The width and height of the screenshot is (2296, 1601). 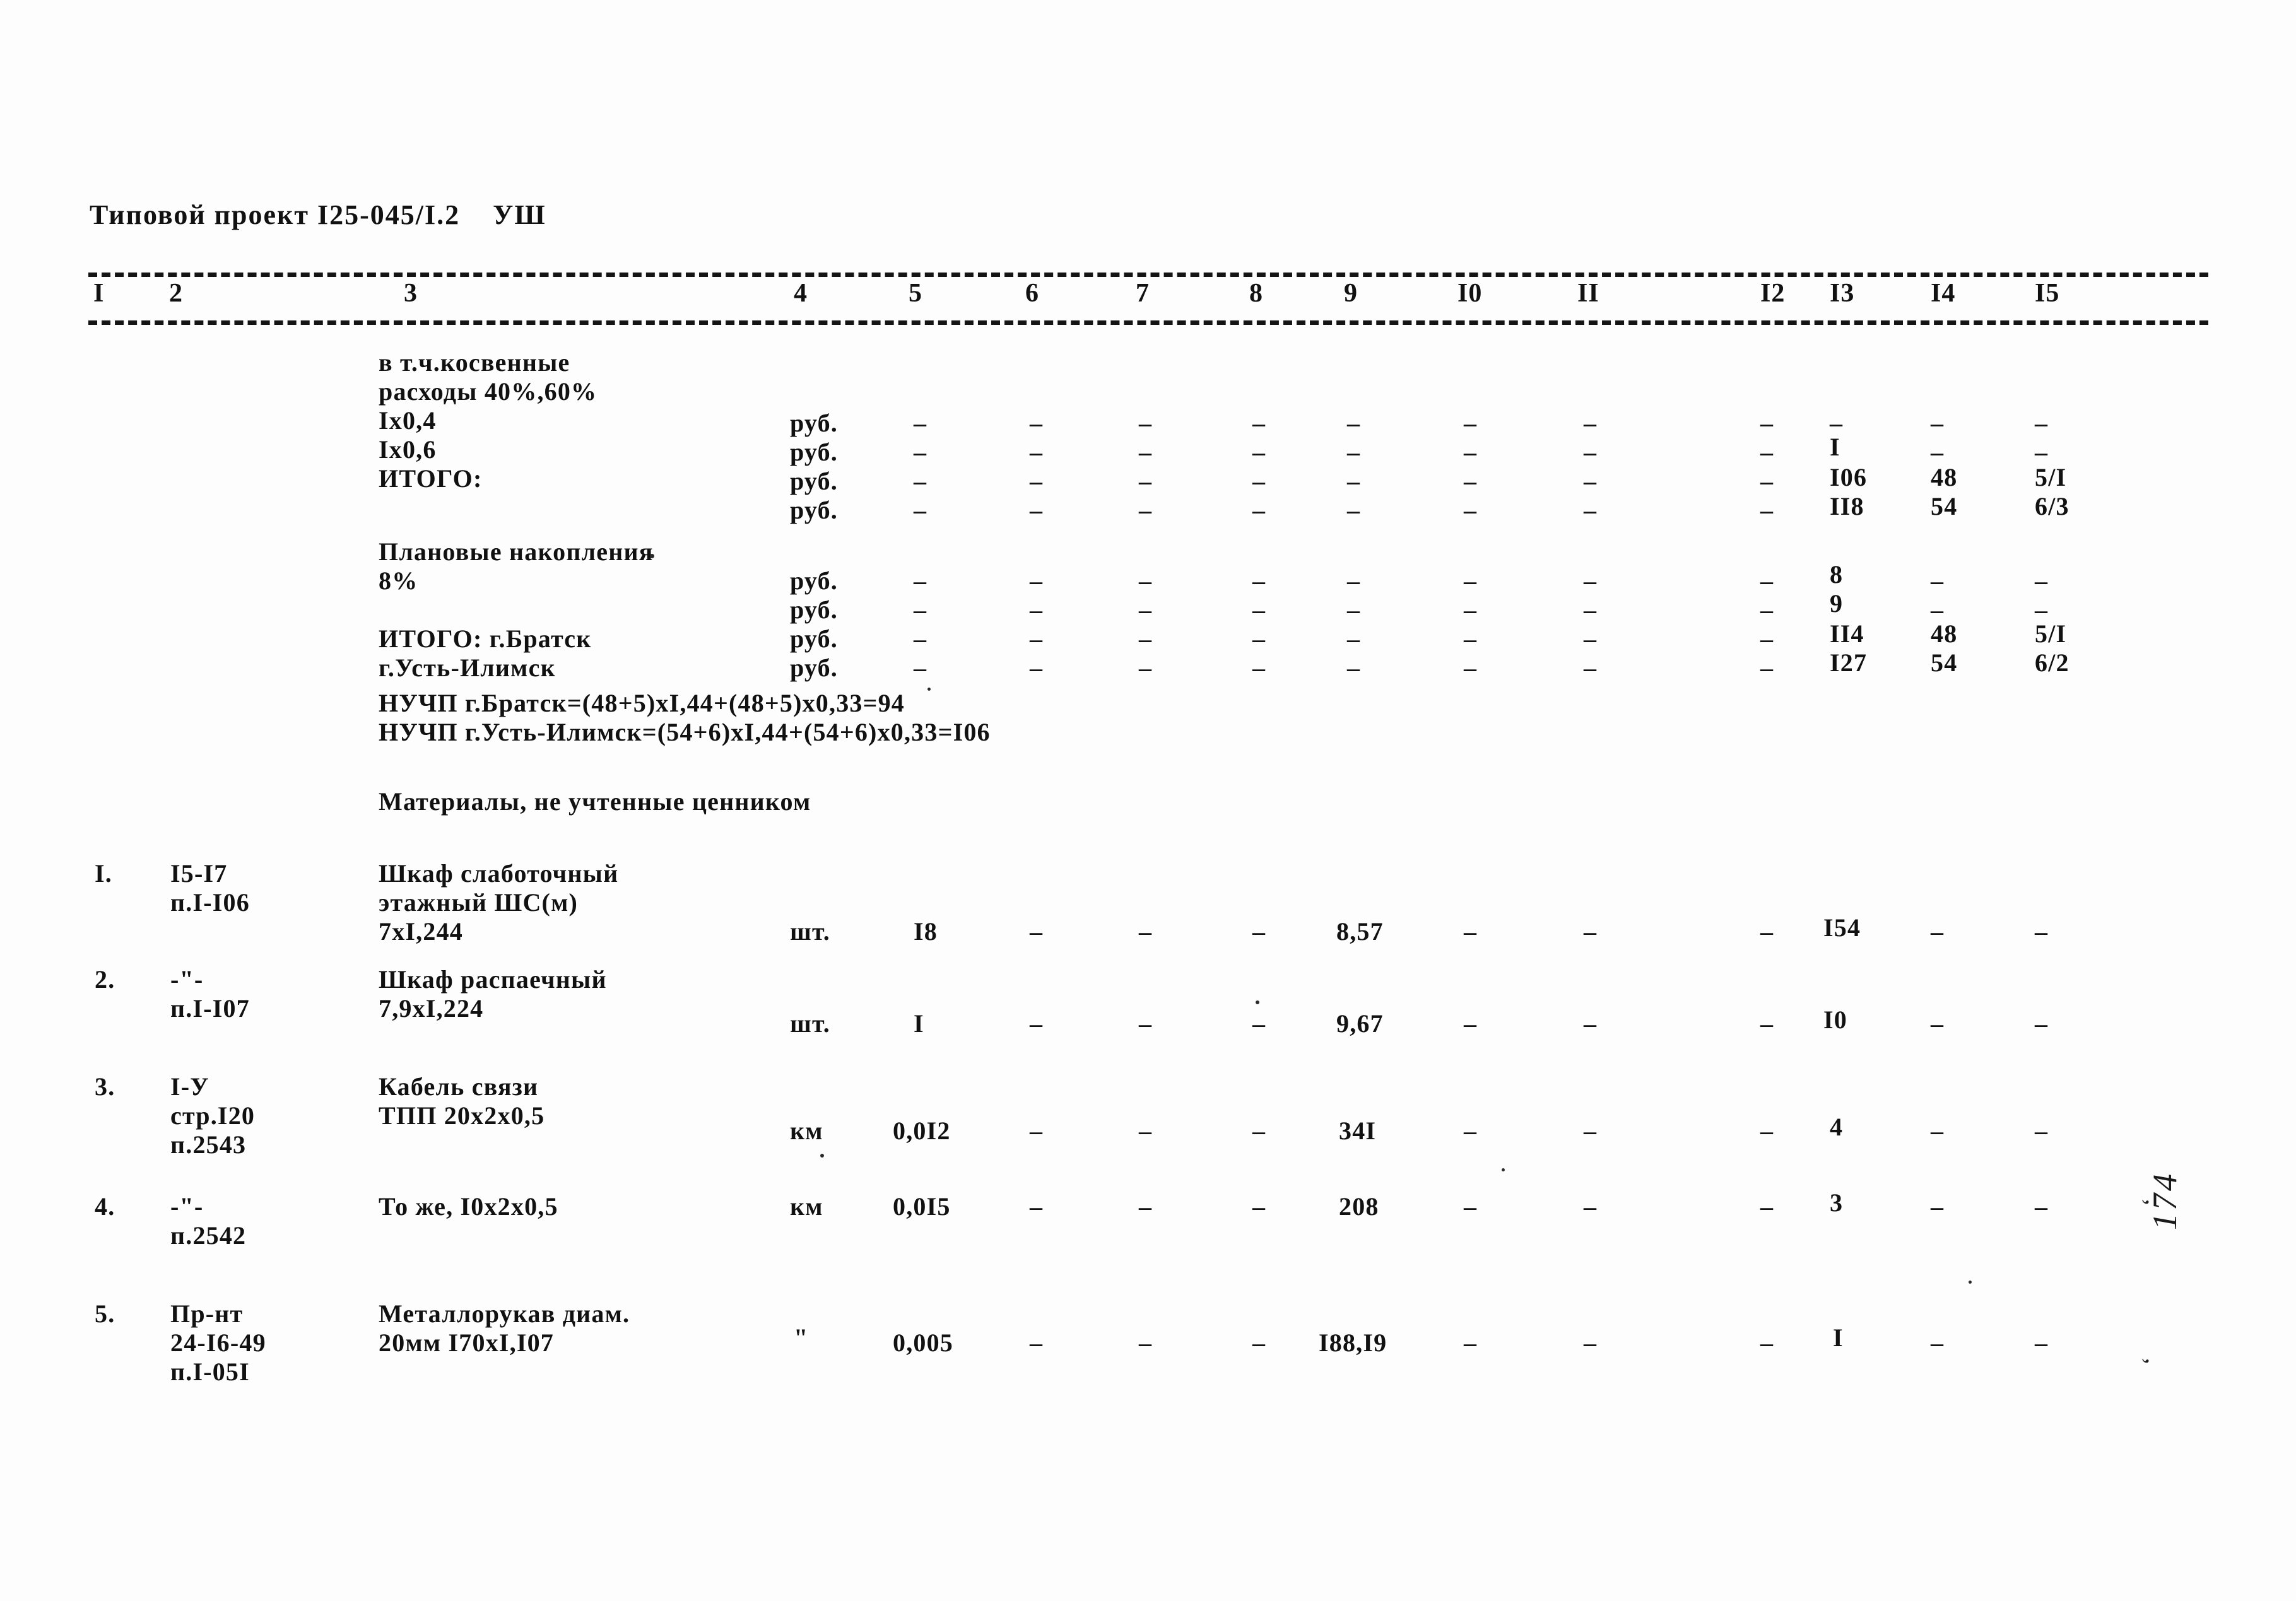 What do you see at coordinates (398, 580) in the screenshot?
I see `planned-savings-percent: 8%` at bounding box center [398, 580].